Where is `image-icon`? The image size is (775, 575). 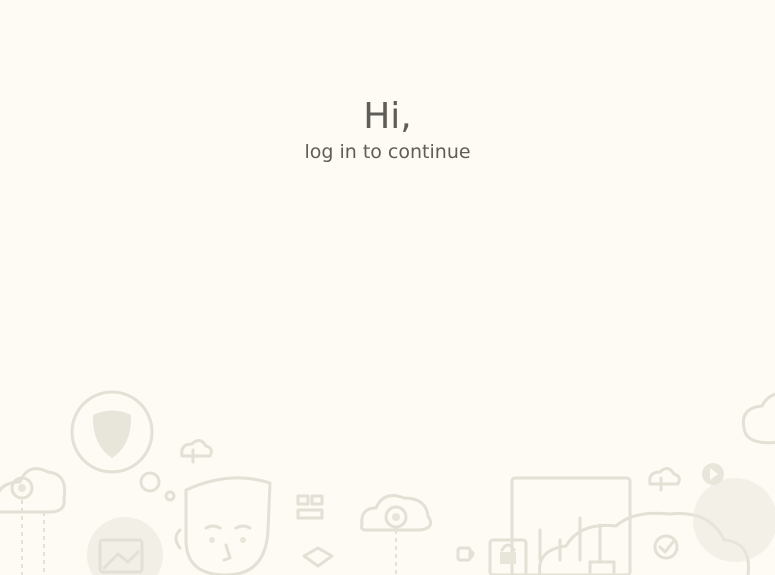
image-icon is located at coordinates (125, 546).